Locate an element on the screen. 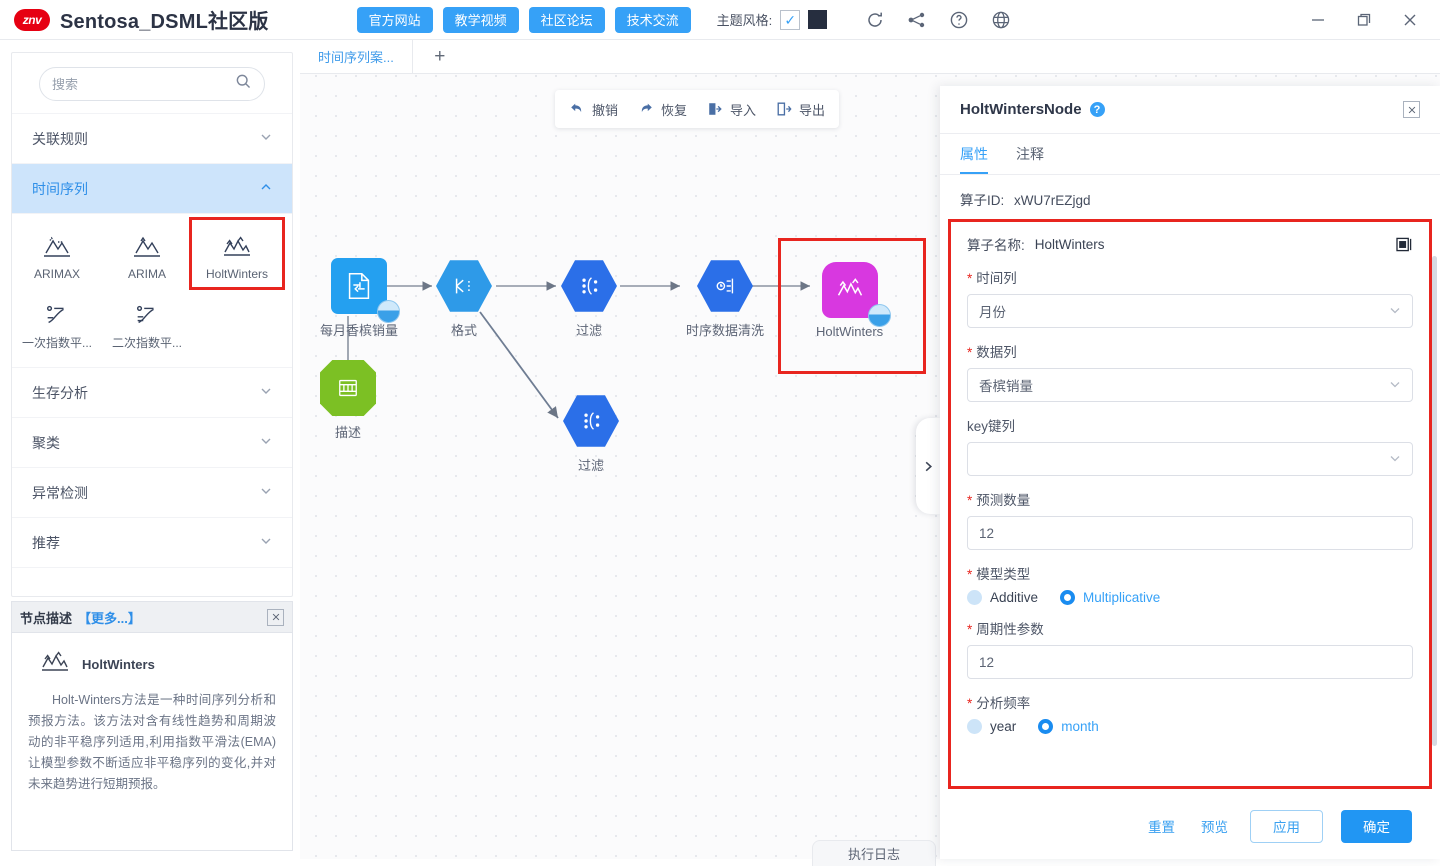  radio-additive: Additive is located at coordinates (1002, 597).